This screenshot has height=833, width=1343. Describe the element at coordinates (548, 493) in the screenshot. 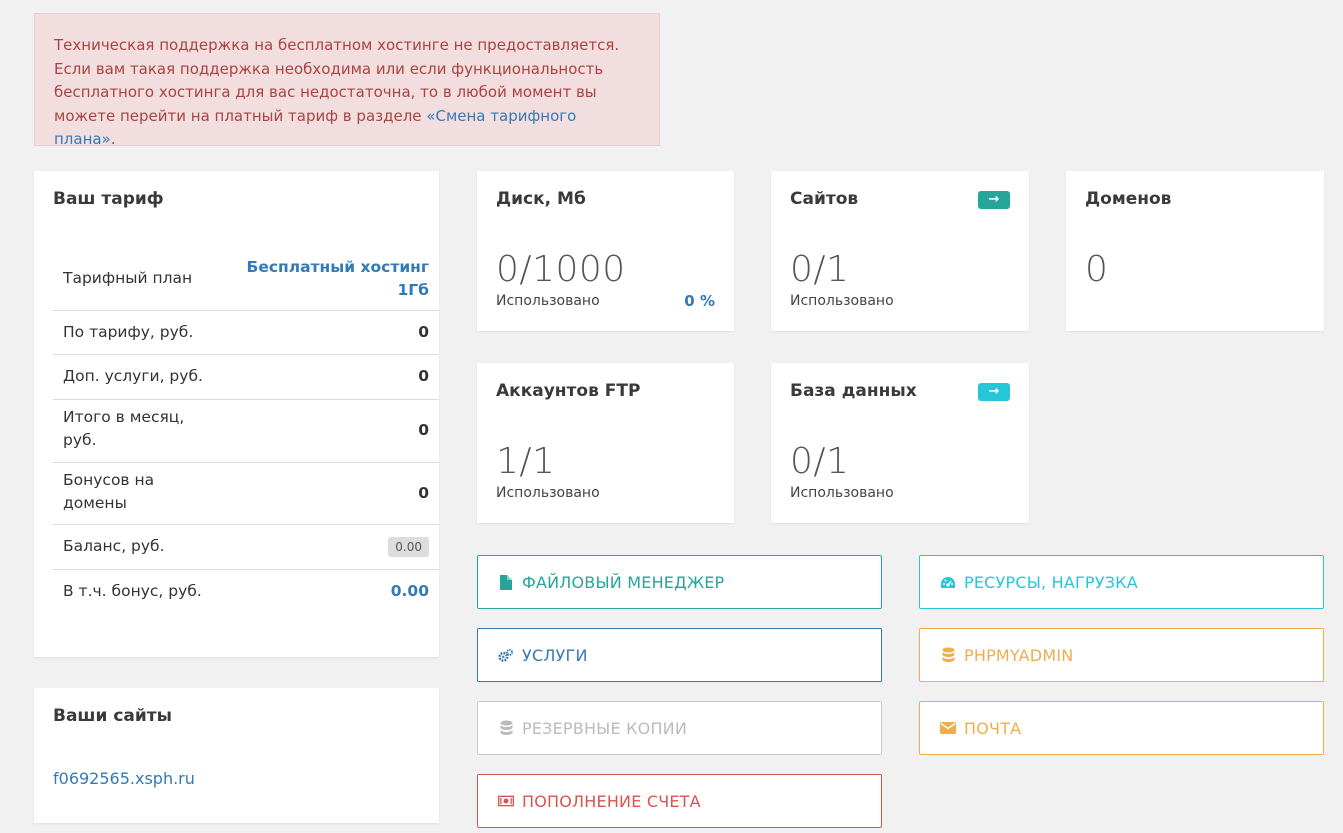

I see `ftp-sub: Использовано` at that location.